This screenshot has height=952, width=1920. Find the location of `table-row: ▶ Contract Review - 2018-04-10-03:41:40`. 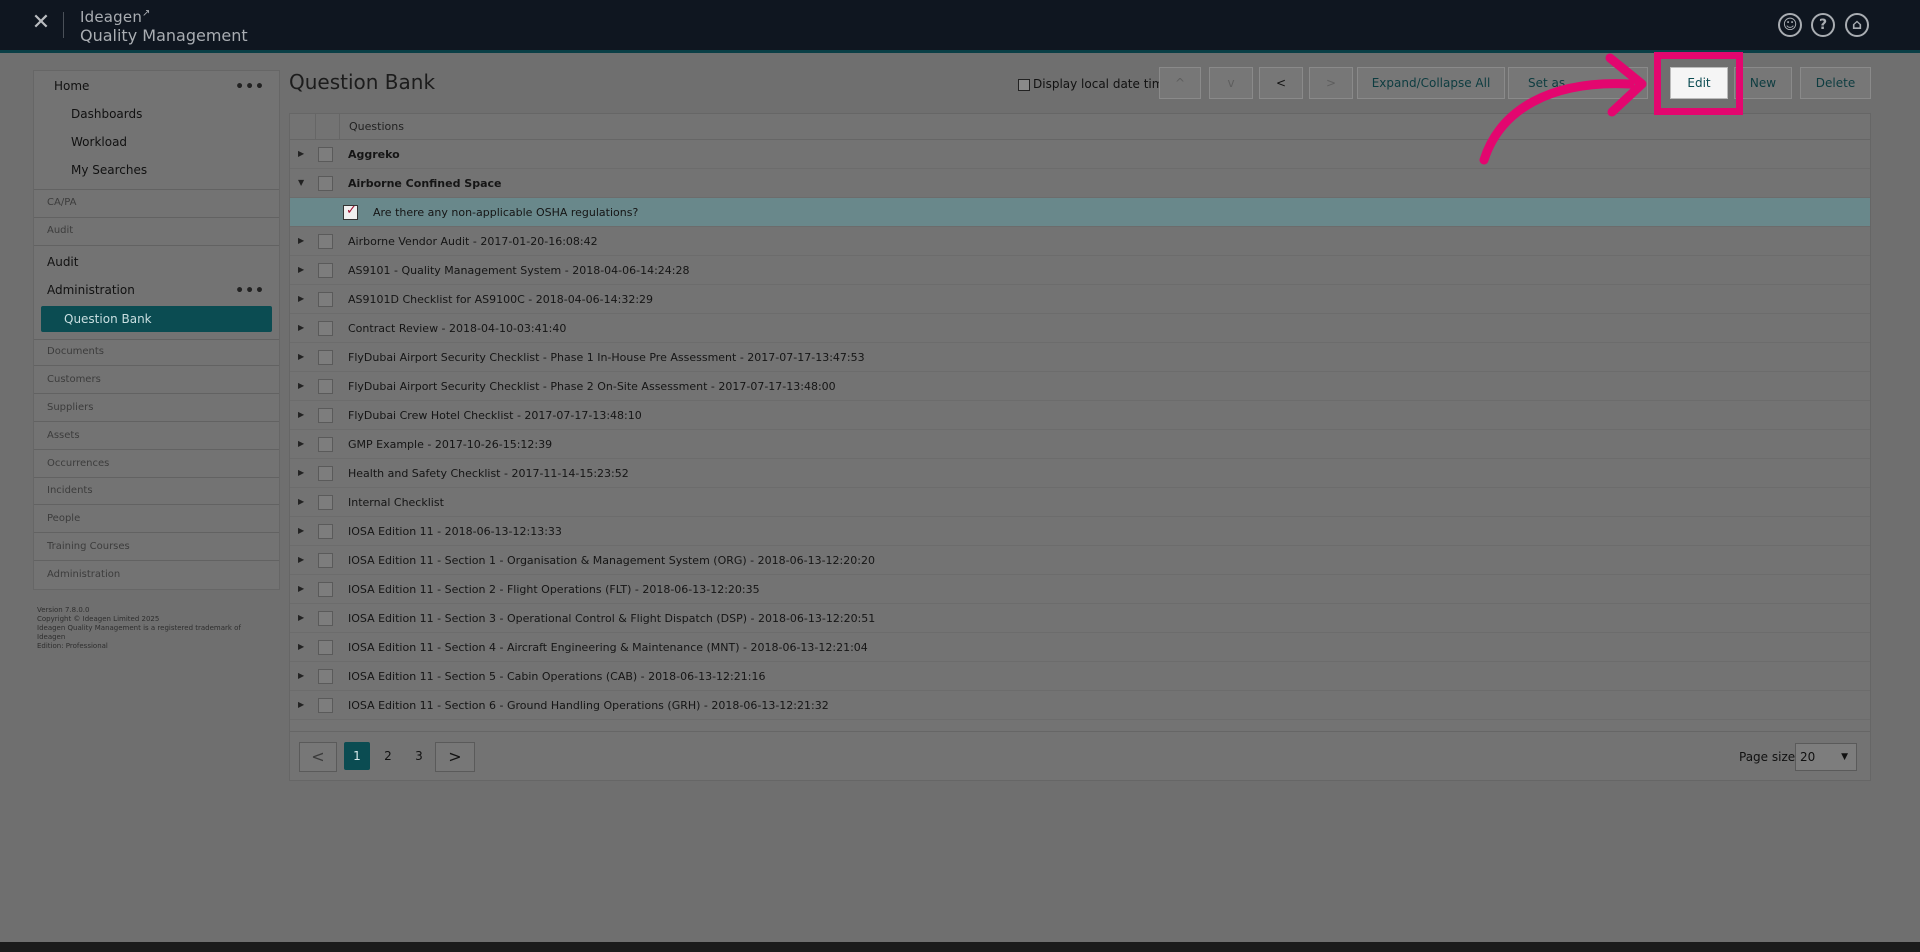

table-row: ▶ Contract Review - 2018-04-10-03:41:40 is located at coordinates (1080, 328).